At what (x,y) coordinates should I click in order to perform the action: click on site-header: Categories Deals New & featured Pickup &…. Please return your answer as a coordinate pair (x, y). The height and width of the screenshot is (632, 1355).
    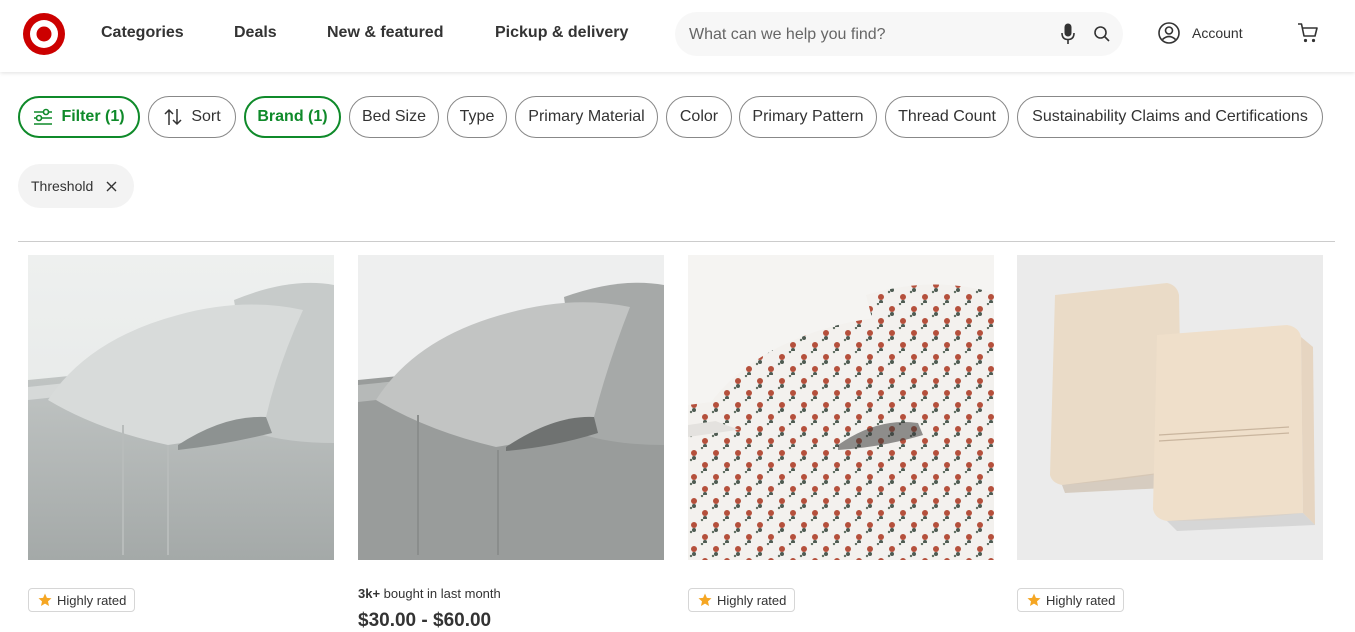
    Looking at the image, I should click on (677, 36).